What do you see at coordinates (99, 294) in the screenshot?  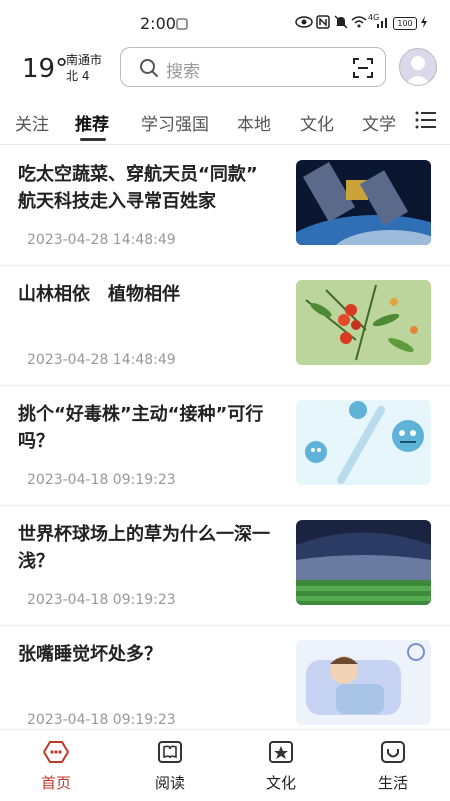 I see `news-title: 山林相依 植物相伴` at bounding box center [99, 294].